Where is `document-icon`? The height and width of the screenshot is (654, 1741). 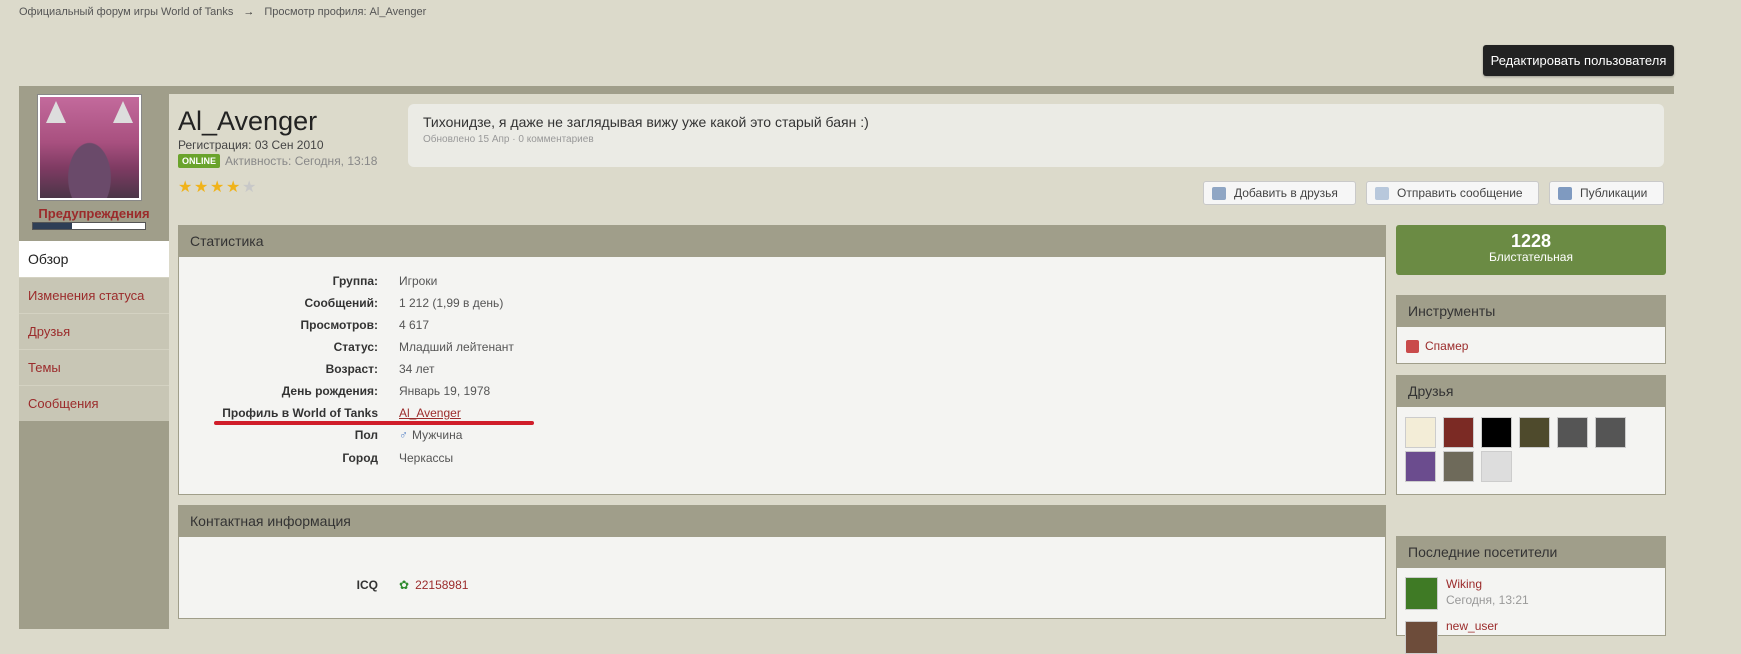 document-icon is located at coordinates (1565, 193).